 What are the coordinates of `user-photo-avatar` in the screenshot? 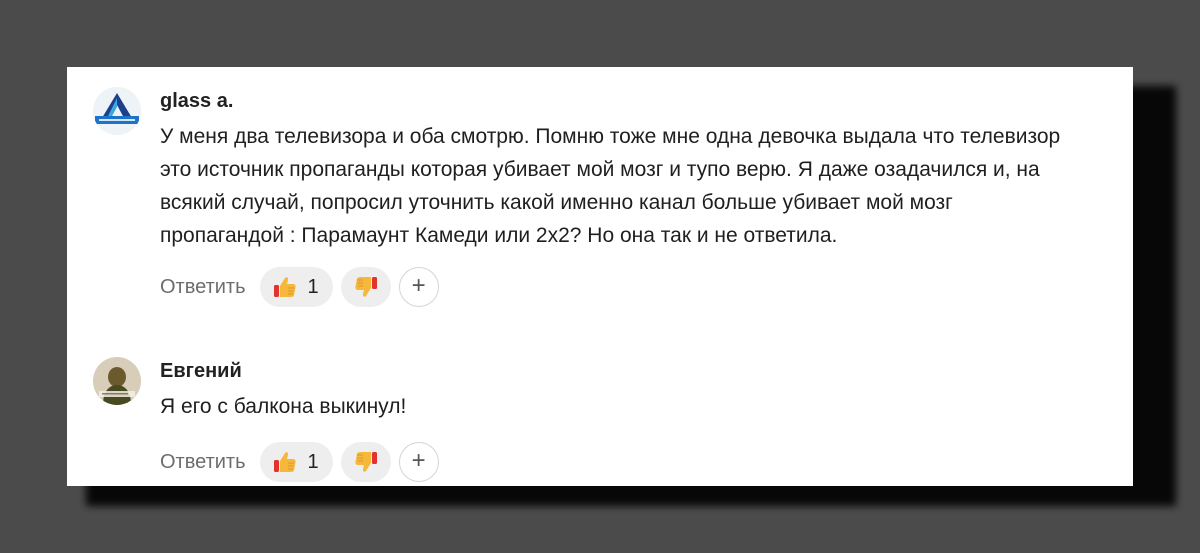 It's located at (117, 381).